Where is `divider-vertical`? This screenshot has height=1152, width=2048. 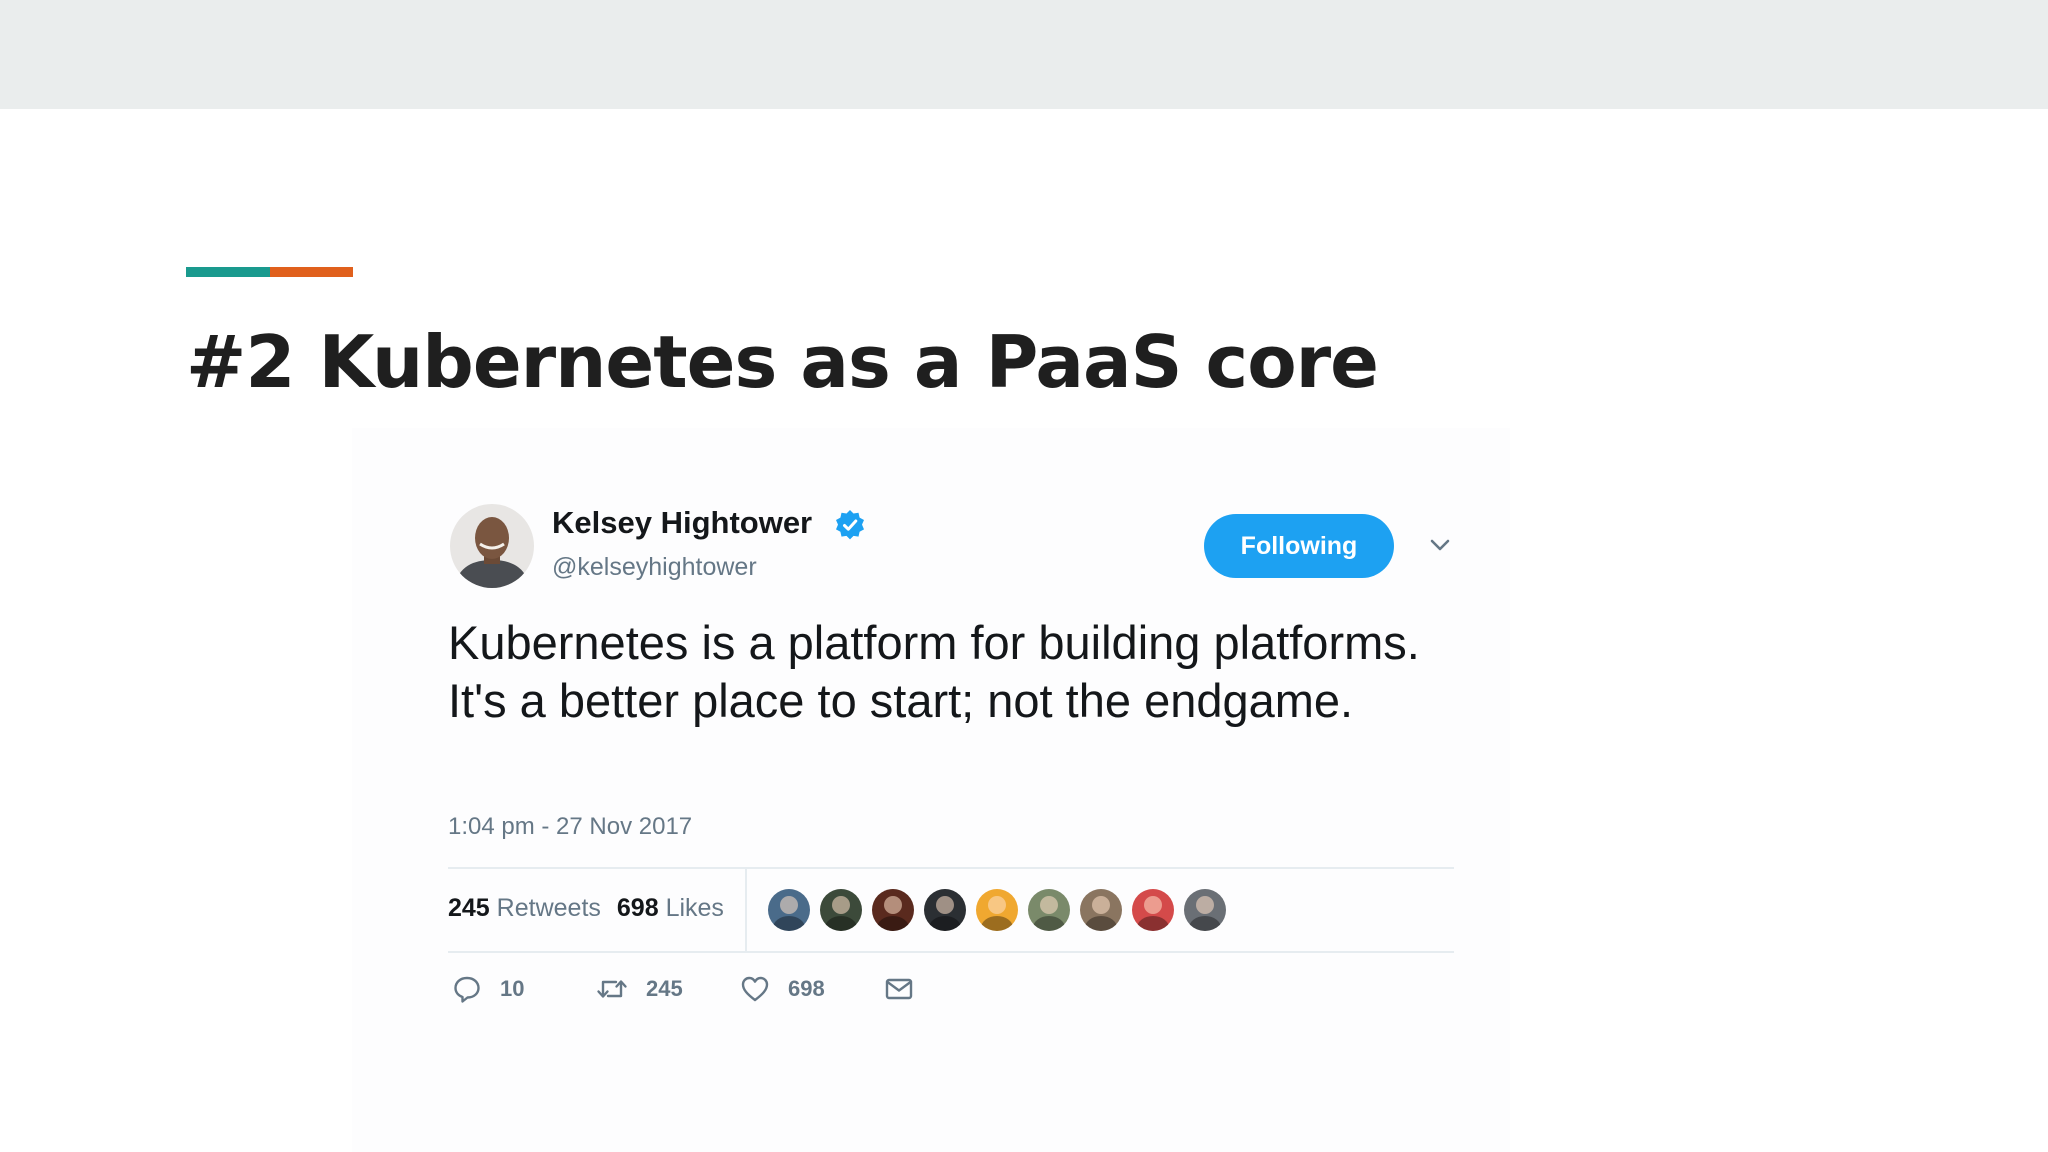
divider-vertical is located at coordinates (746, 909).